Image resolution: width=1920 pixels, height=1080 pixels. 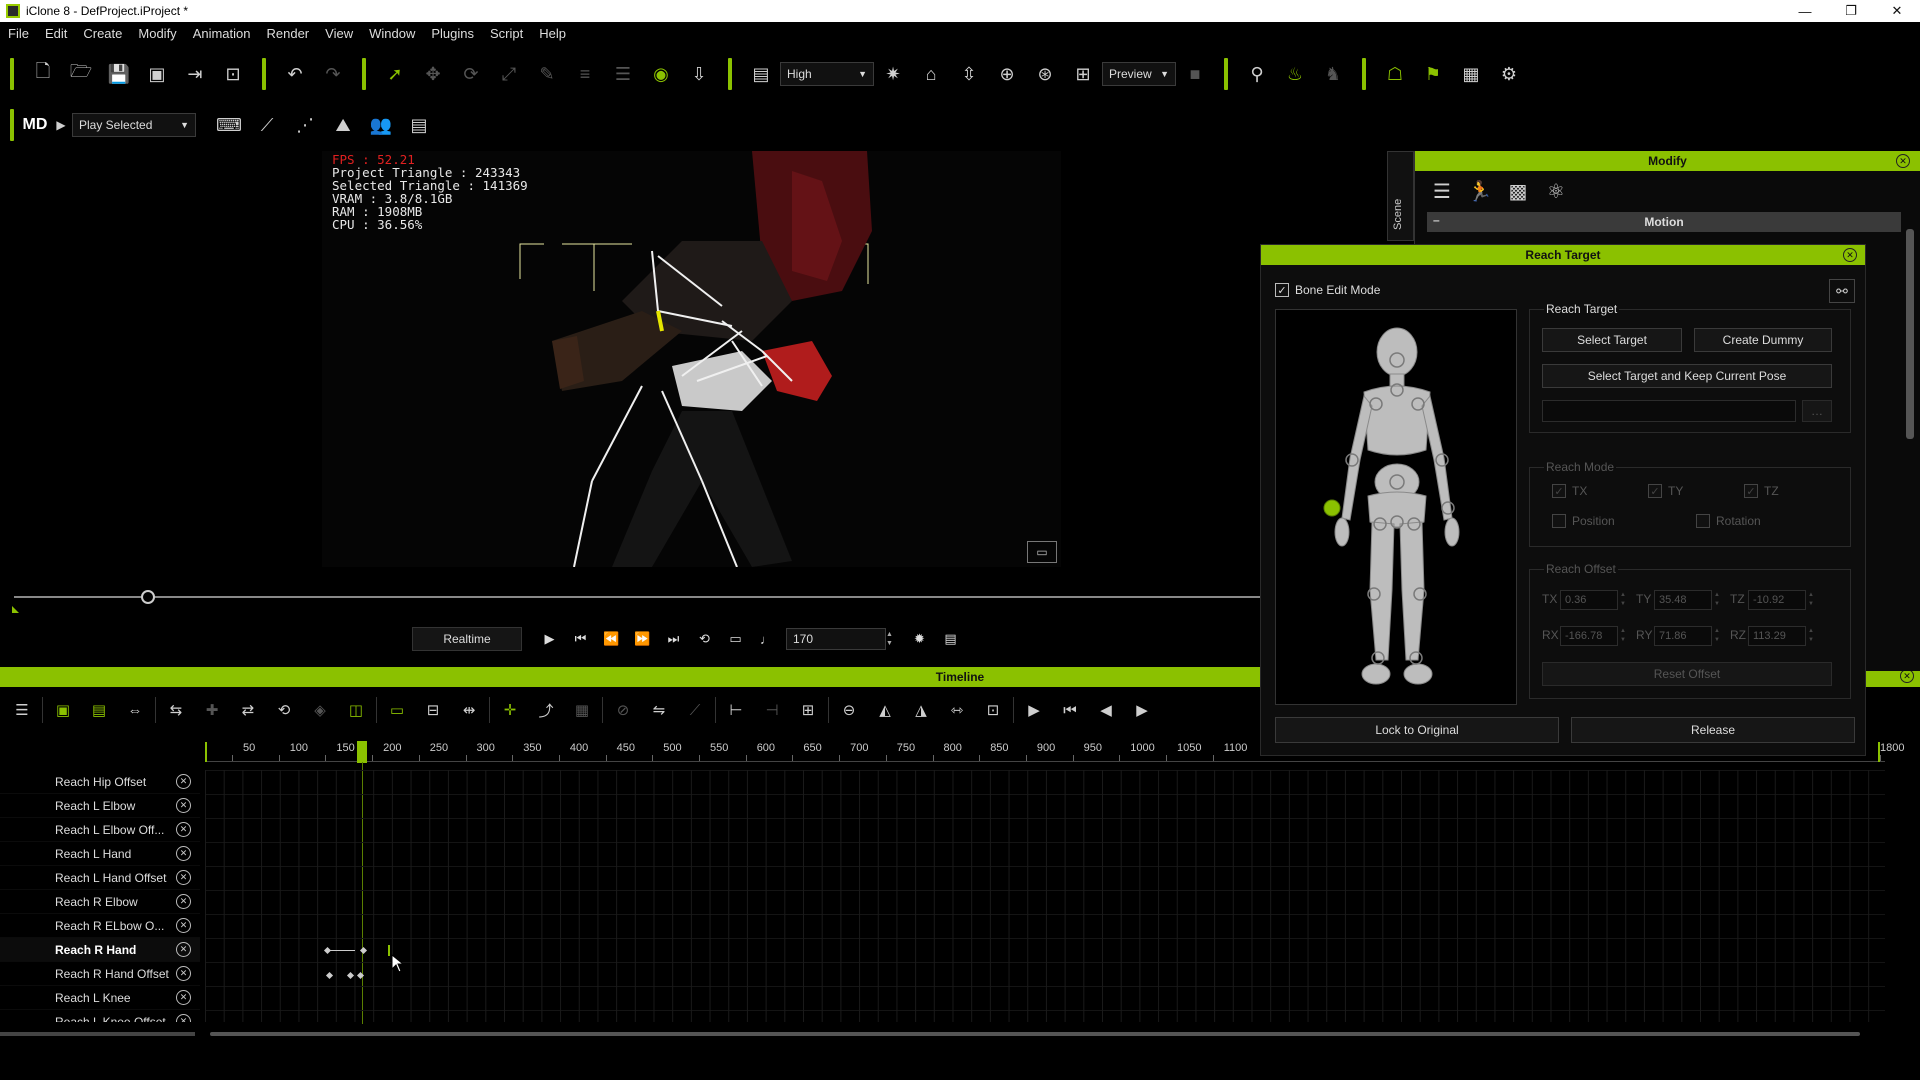 I want to click on clip-icon: ▭, so click(x=397, y=710).